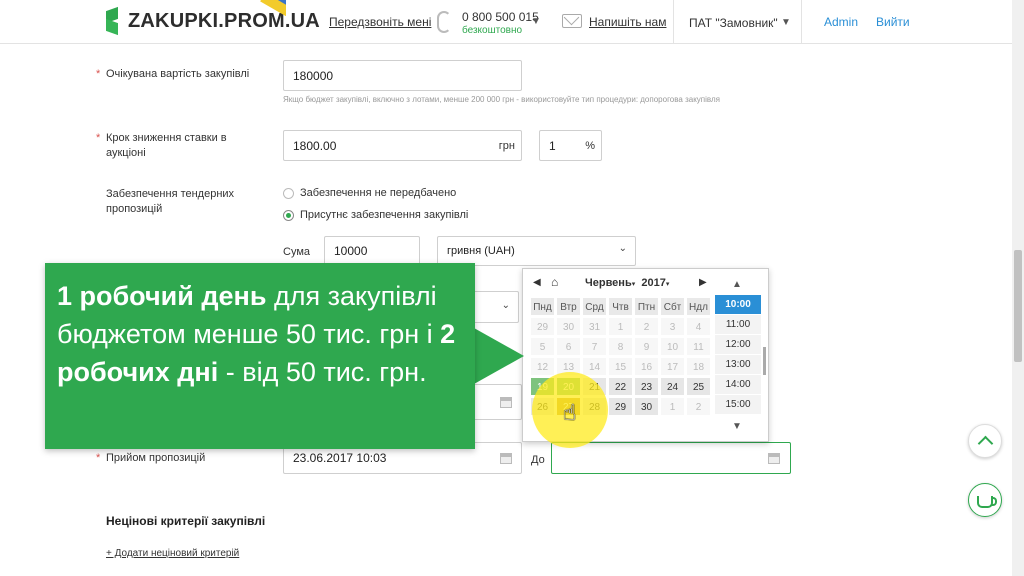  I want to click on percent-sign: %, so click(590, 145).